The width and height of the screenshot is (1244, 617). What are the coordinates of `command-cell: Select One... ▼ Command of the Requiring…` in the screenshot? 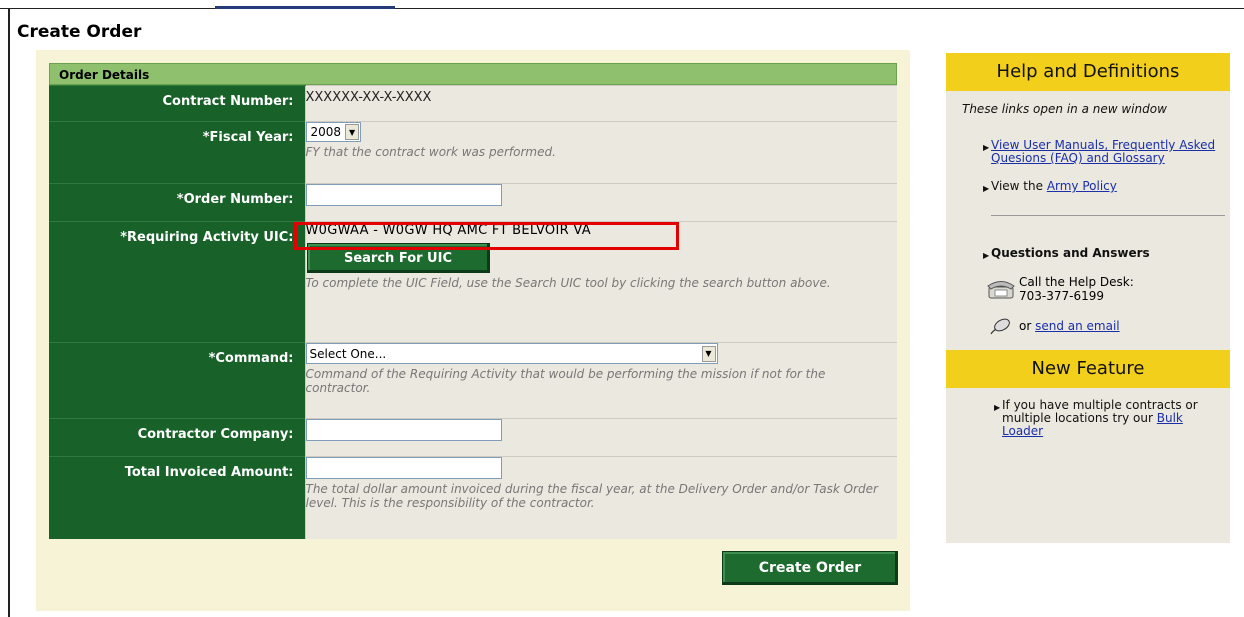 It's located at (600, 380).